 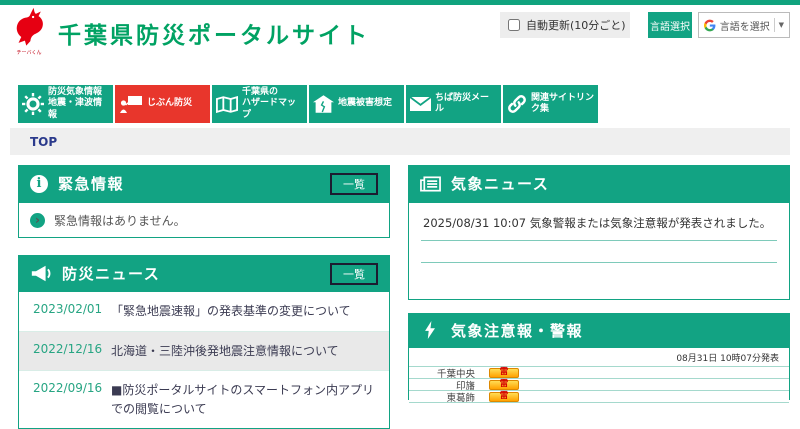 I want to click on news-panel-title: 防災ニュース, so click(x=111, y=274).